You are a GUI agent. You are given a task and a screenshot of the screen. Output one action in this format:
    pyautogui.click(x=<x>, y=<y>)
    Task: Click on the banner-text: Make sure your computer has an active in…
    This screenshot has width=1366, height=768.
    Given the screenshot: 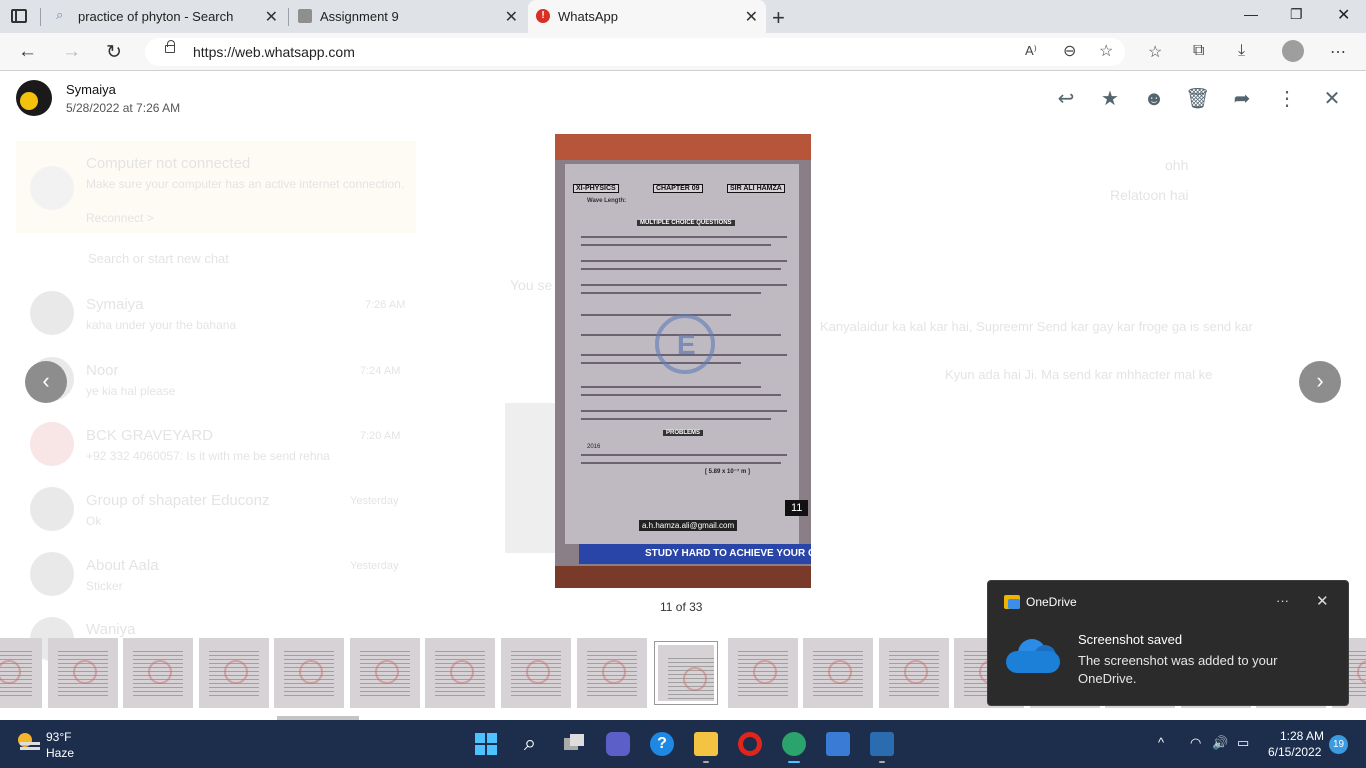 What is the action you would take?
    pyautogui.click(x=245, y=184)
    